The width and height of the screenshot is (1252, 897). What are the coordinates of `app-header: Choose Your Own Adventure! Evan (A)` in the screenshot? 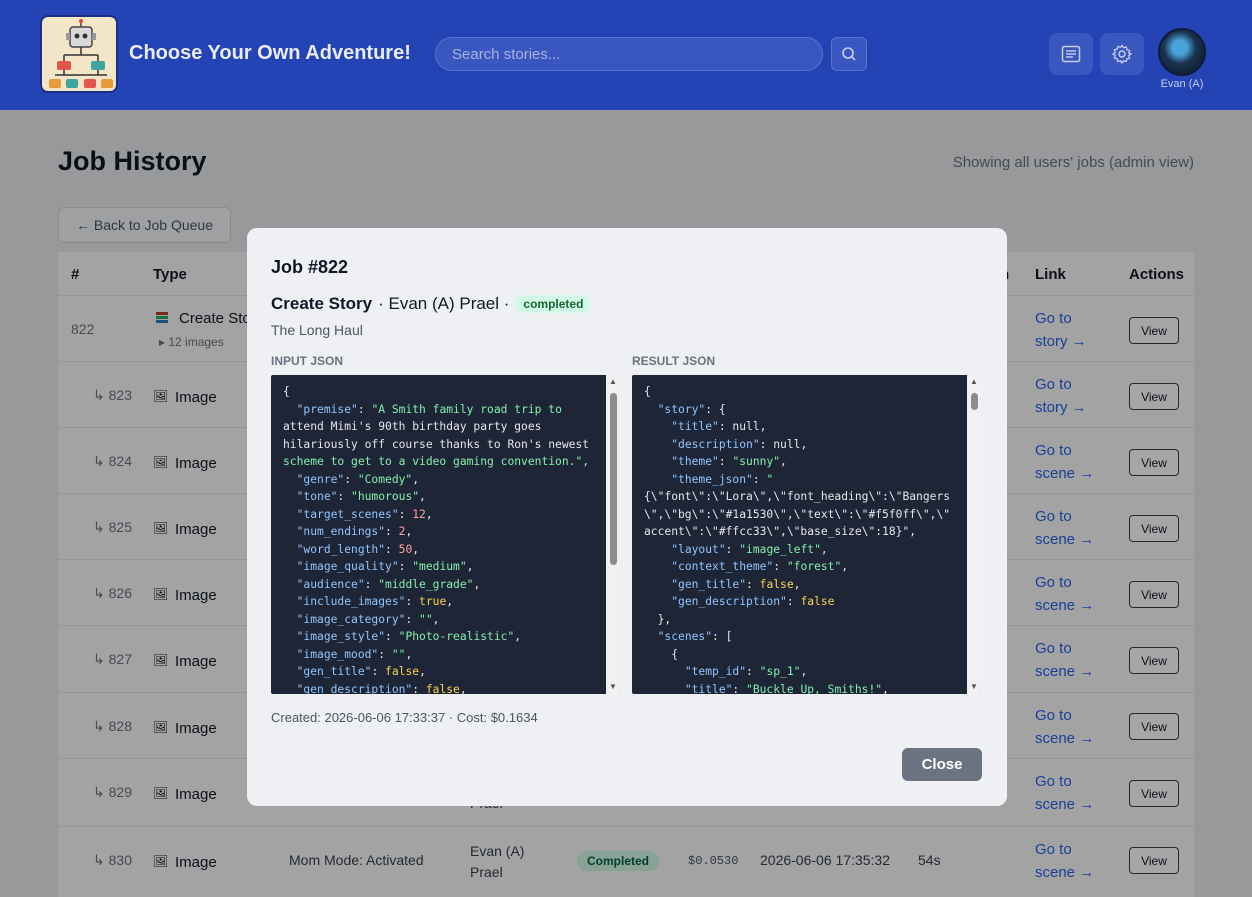 It's located at (626, 55).